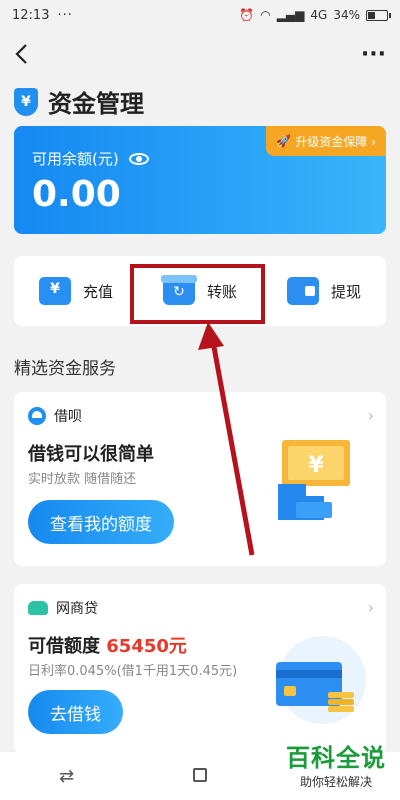  I want to click on watermark-main: 百科全说, so click(336, 758).